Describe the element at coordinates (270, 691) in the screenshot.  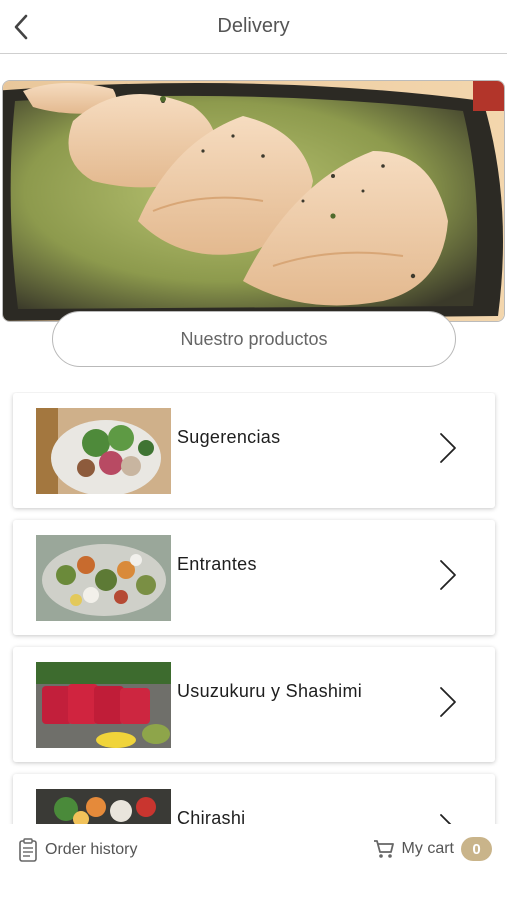
I see `category-label: Usuzukuru y Shashimi` at that location.